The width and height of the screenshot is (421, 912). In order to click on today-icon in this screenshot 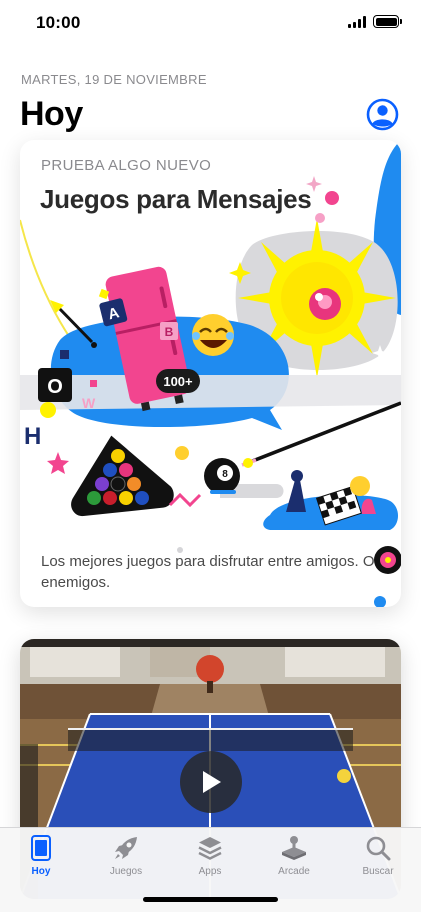, I will do `click(41, 848)`.